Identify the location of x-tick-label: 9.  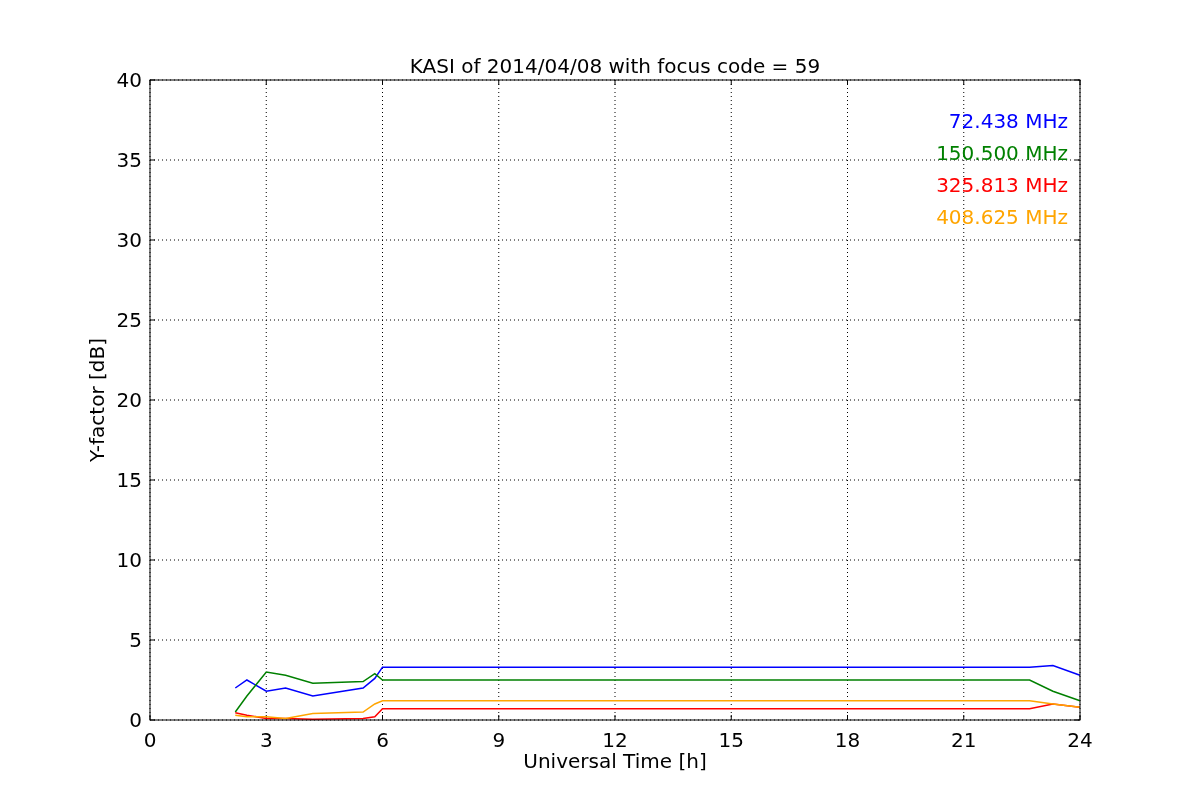
(499, 740).